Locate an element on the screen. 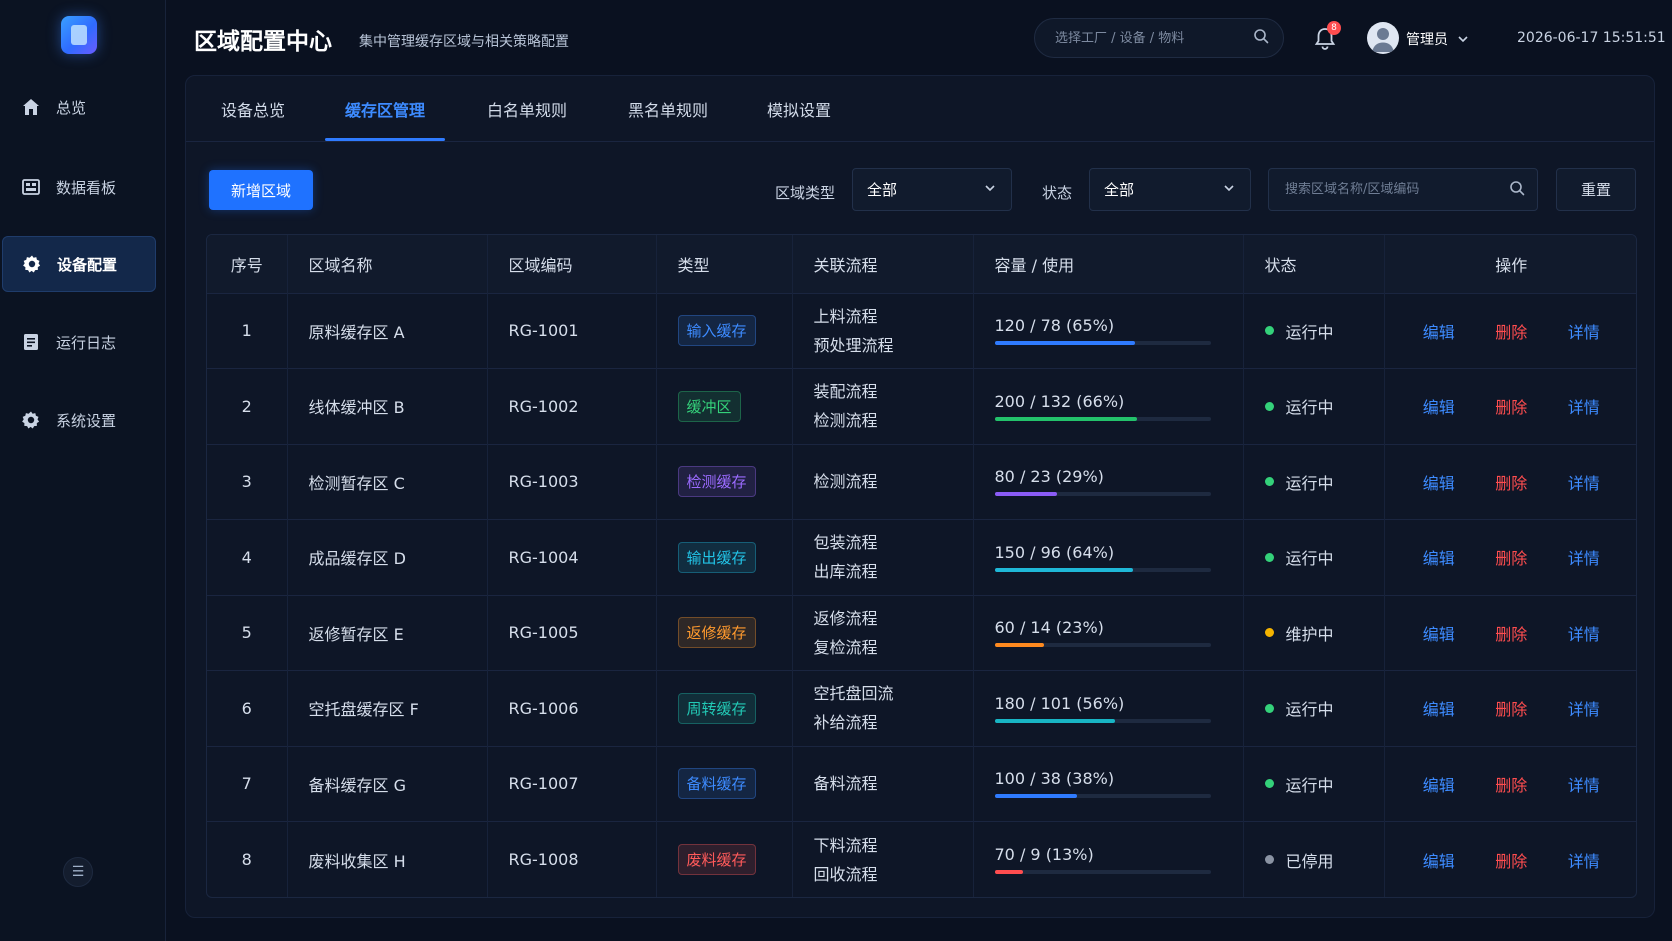 This screenshot has width=1672, height=941. global-search is located at coordinates (1159, 38).